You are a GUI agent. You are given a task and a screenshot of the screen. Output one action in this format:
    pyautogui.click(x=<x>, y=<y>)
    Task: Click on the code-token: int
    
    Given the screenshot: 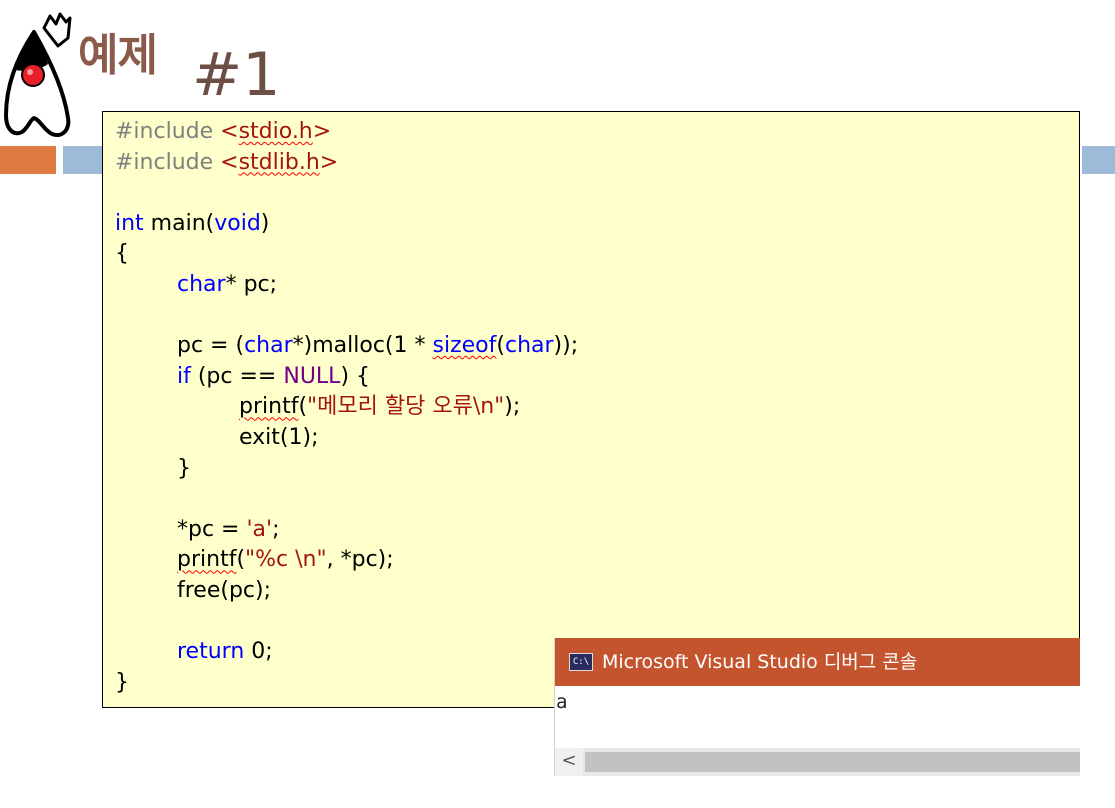 What is the action you would take?
    pyautogui.click(x=129, y=223)
    